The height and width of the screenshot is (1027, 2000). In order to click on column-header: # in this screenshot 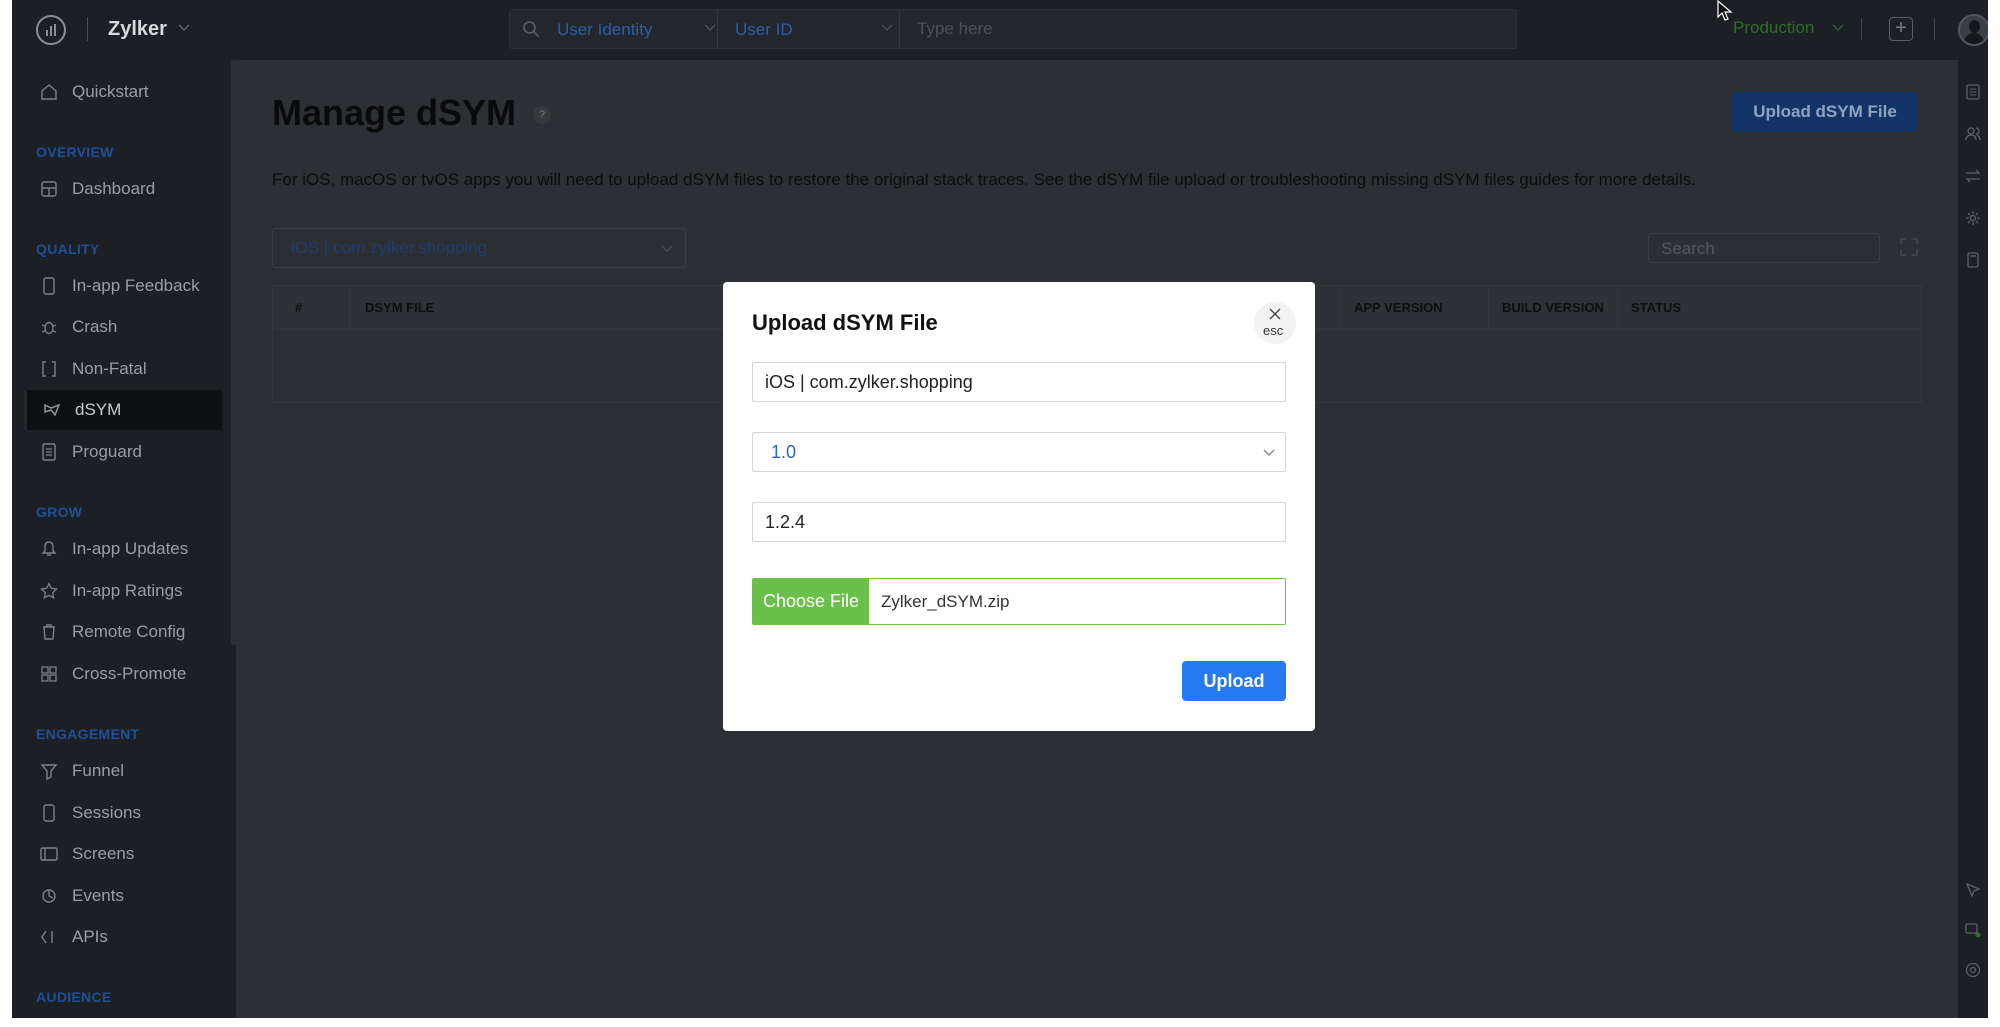, I will do `click(299, 307)`.